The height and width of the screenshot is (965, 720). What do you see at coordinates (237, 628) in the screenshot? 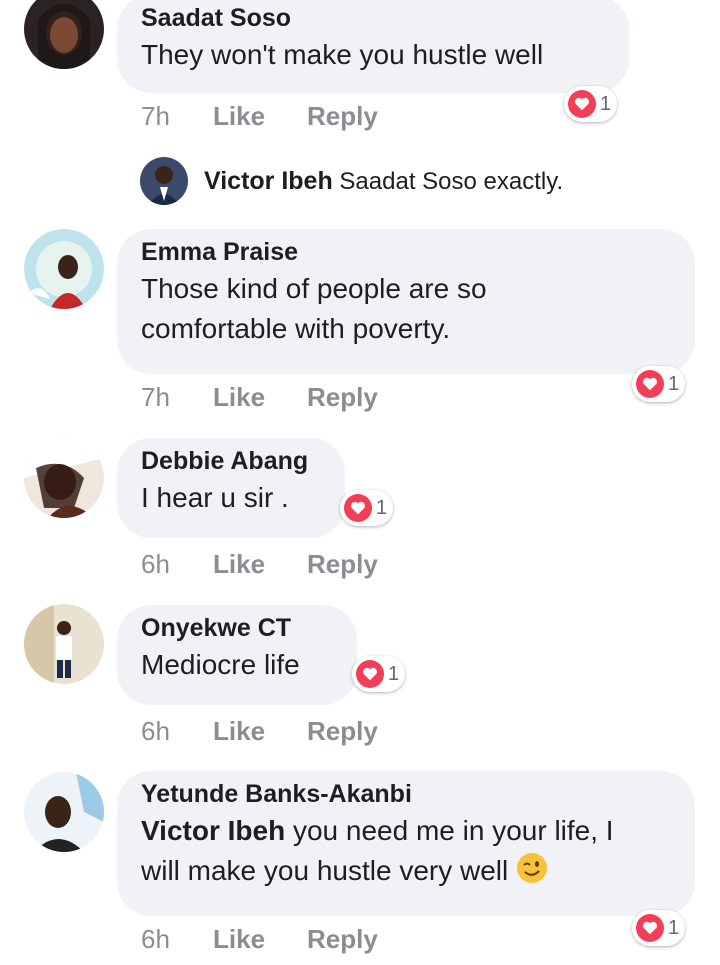
I see `comment-author: Onyekwe CT` at bounding box center [237, 628].